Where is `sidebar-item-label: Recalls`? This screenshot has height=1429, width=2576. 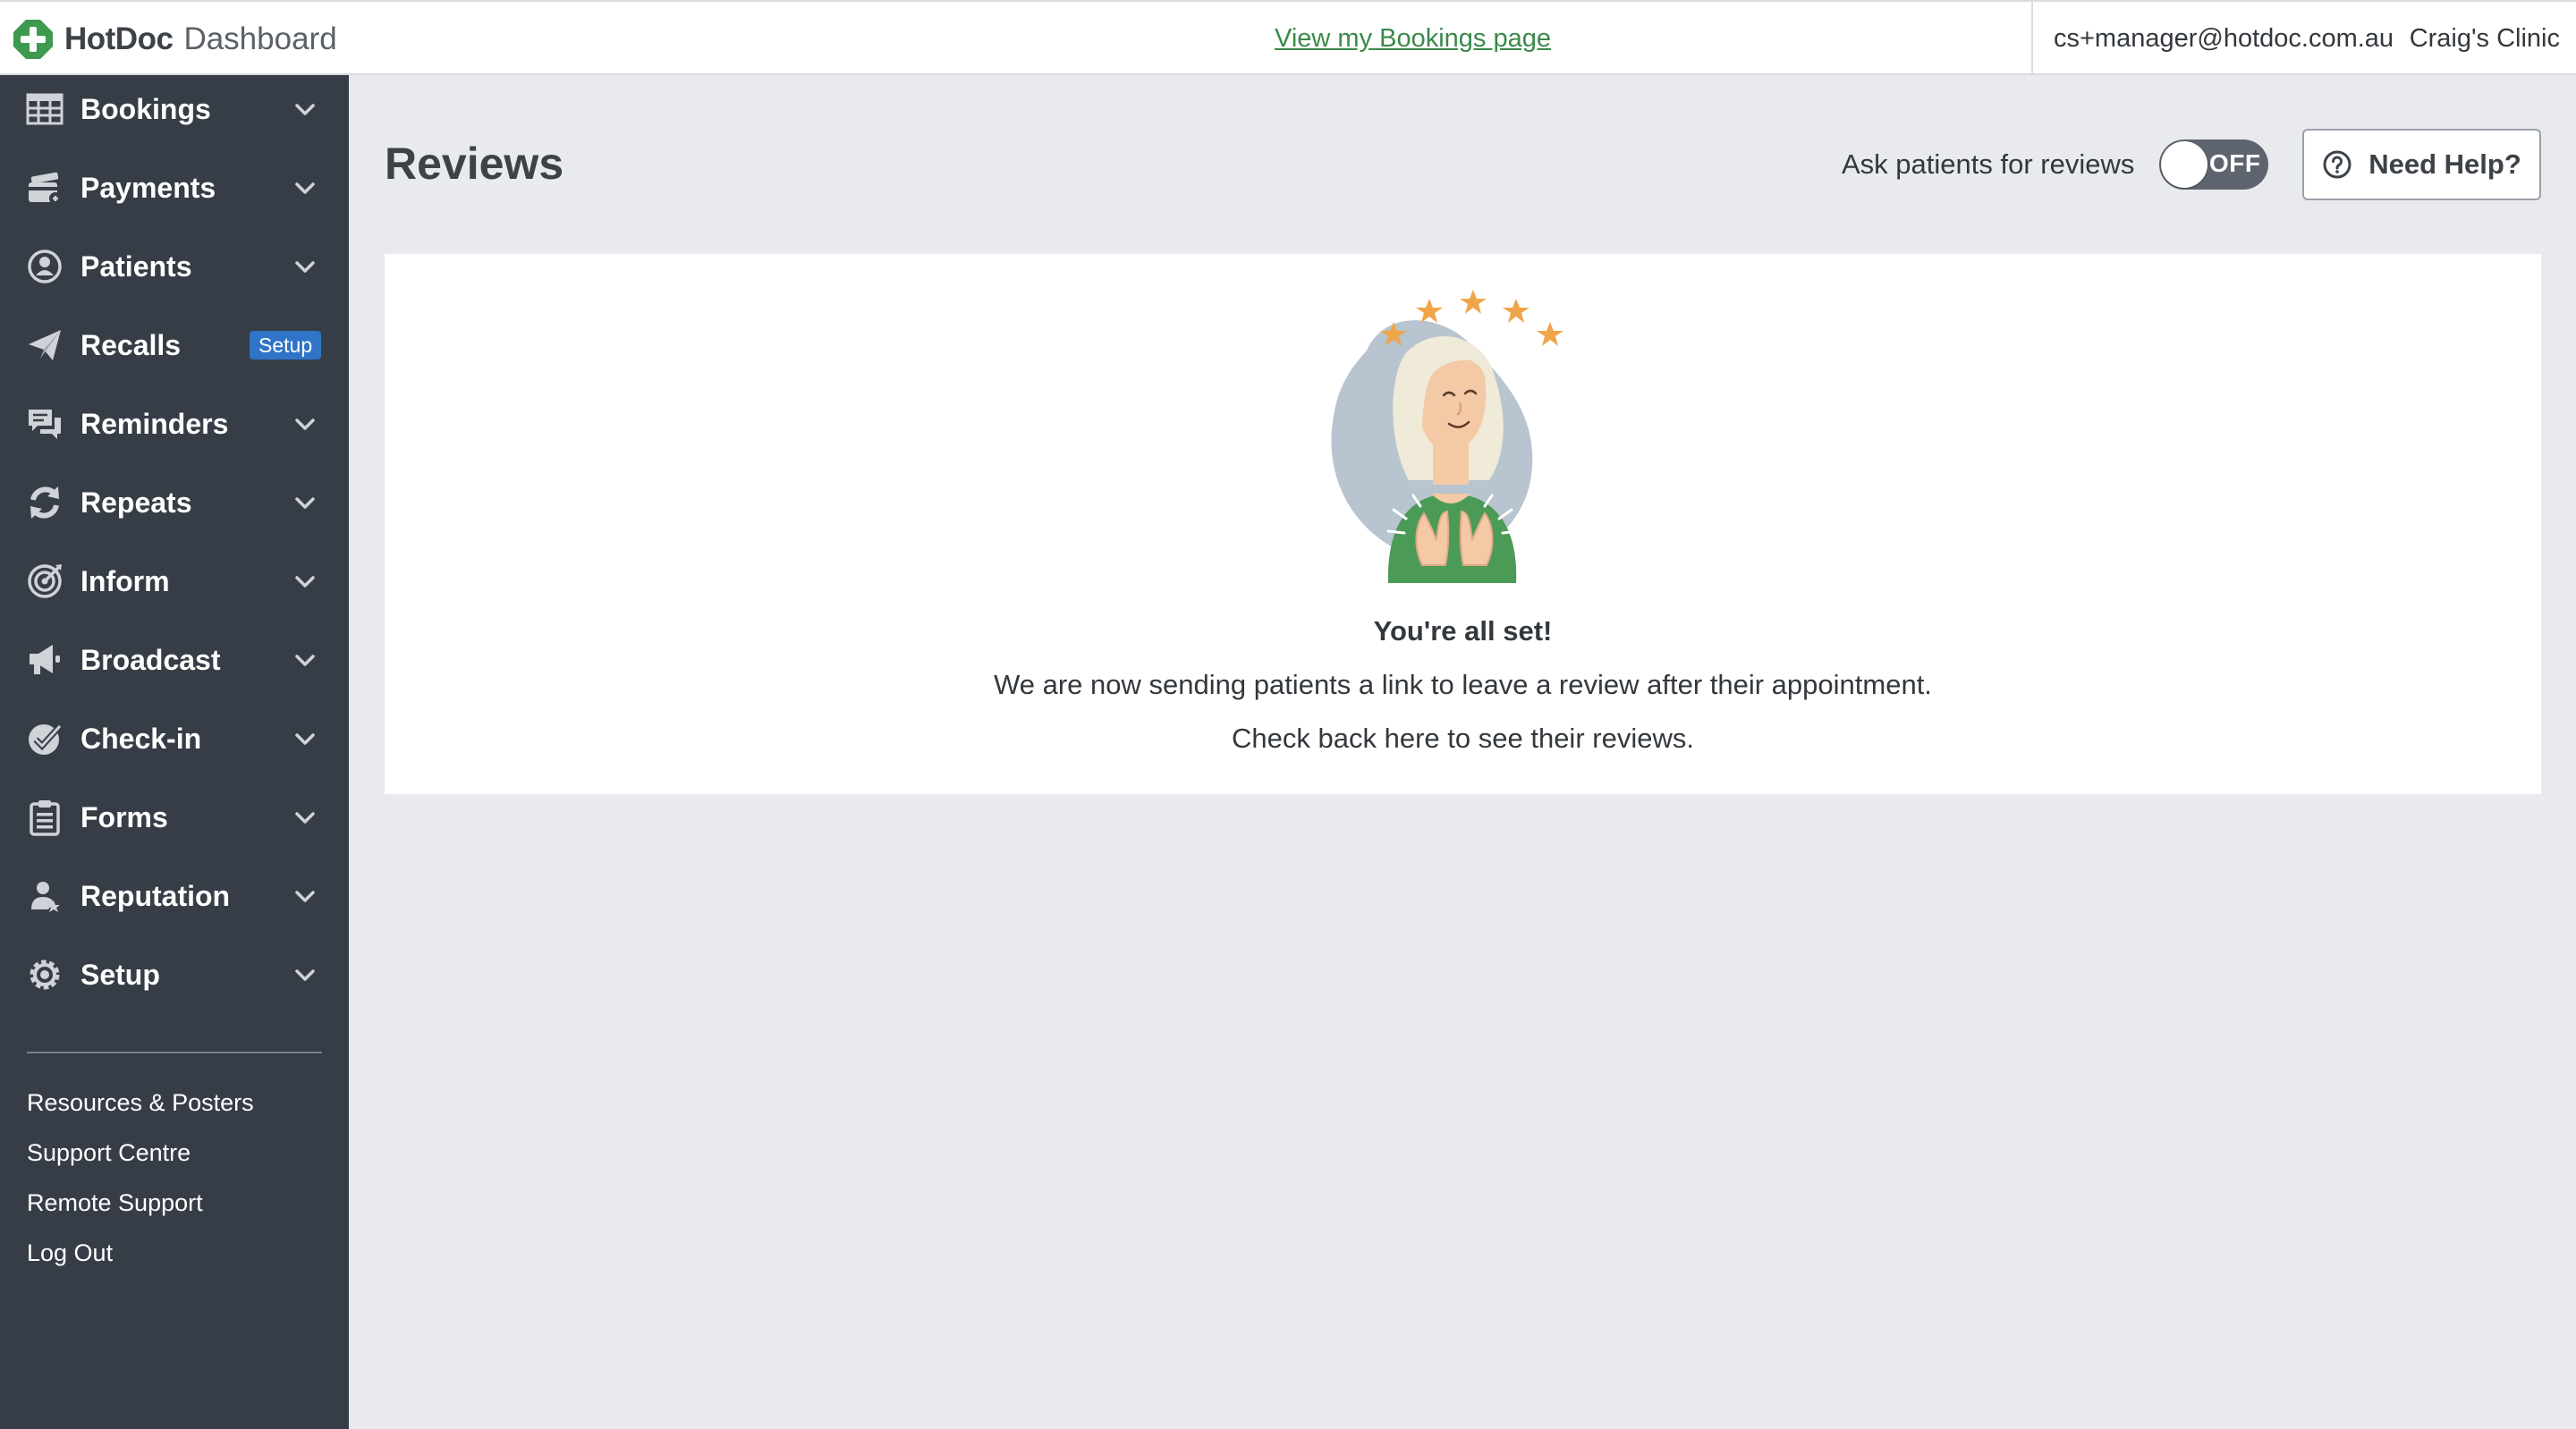
sidebar-item-label: Recalls is located at coordinates (131, 344).